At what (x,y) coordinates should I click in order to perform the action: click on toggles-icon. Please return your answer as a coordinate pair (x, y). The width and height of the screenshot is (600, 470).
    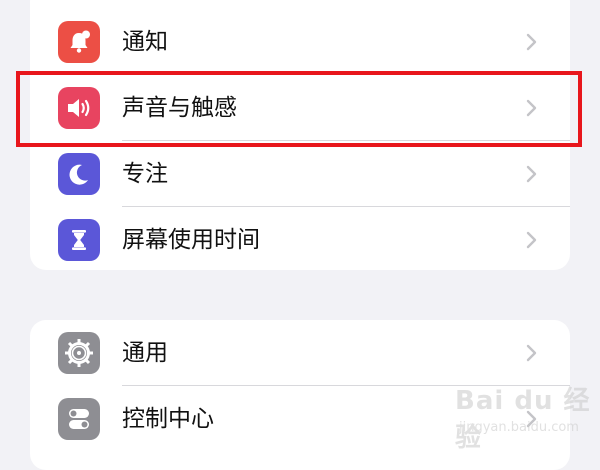
    Looking at the image, I should click on (79, 419).